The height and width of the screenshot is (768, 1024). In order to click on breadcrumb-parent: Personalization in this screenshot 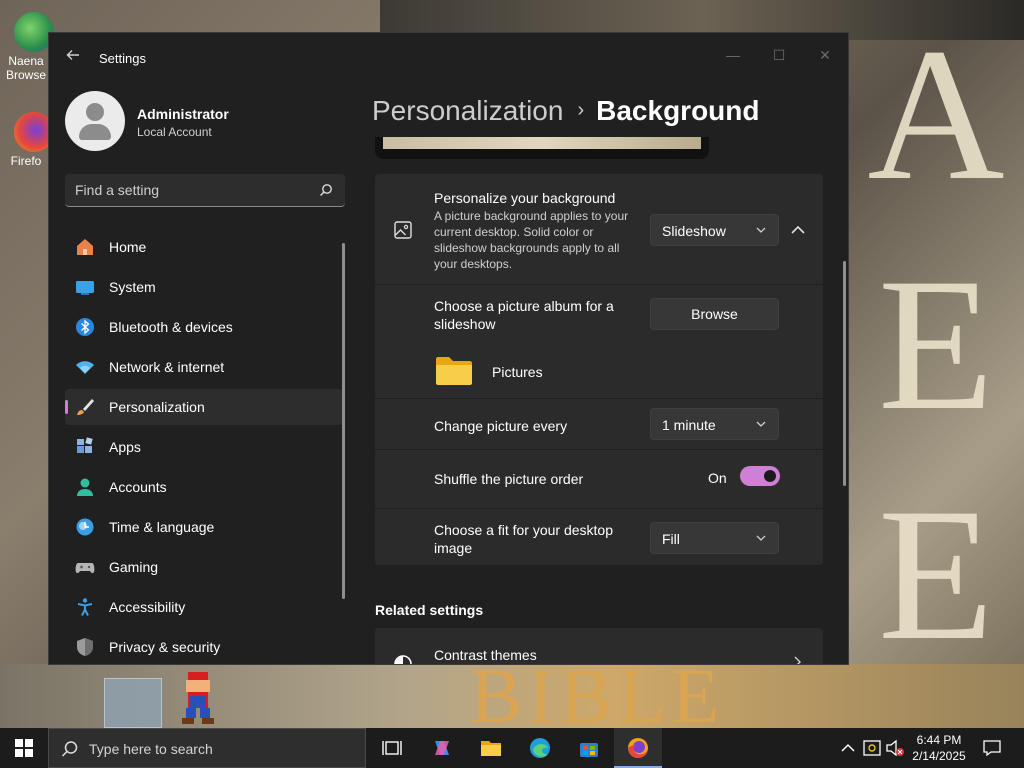, I will do `click(467, 110)`.